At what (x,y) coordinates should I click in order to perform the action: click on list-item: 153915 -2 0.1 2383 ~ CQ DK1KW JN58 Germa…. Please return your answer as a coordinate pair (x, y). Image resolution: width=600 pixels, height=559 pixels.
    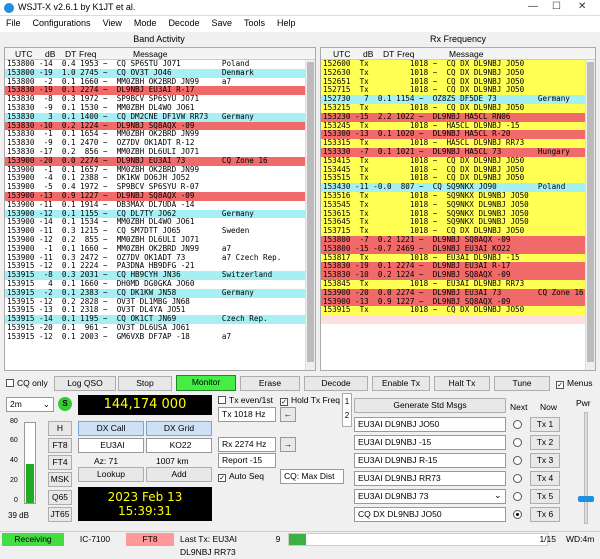
    Looking at the image, I should click on (160, 293).